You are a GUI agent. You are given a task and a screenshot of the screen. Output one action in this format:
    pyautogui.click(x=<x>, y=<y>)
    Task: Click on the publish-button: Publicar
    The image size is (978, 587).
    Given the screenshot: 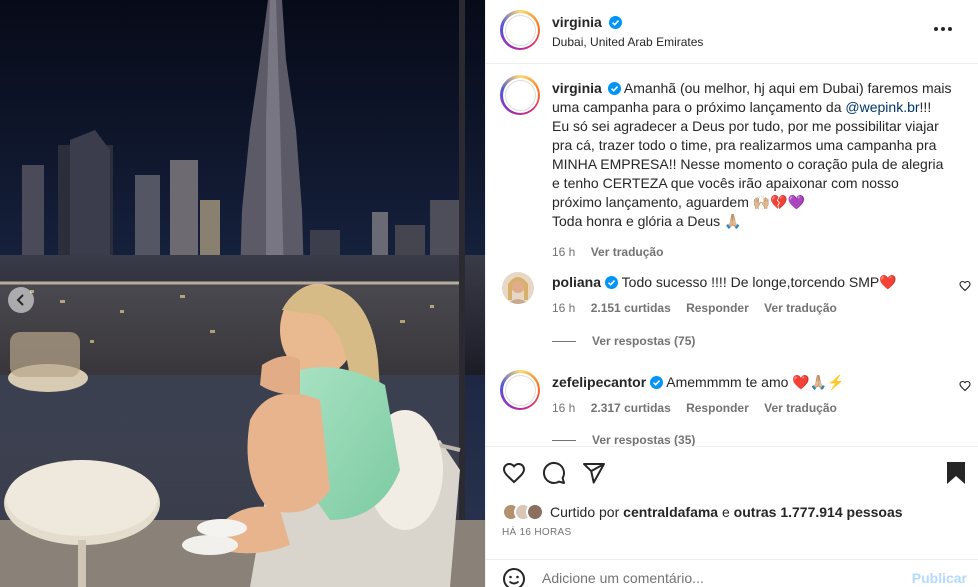 What is the action you would take?
    pyautogui.click(x=939, y=578)
    